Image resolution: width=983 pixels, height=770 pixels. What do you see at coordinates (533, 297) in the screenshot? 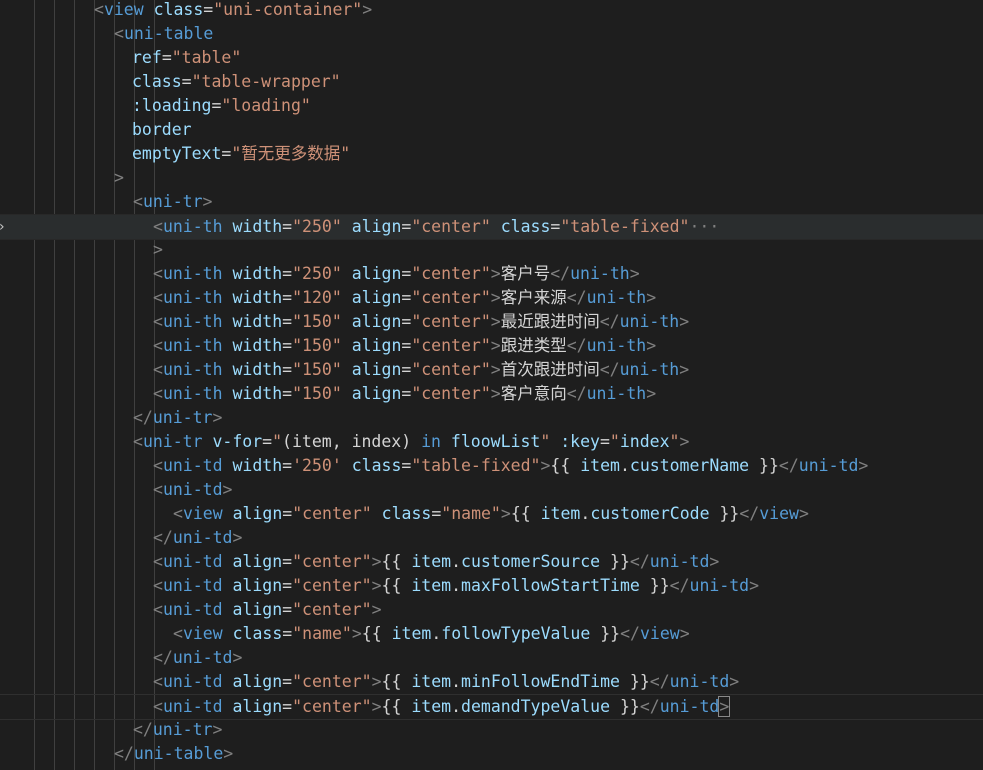
I see `code-token: 客户来源` at bounding box center [533, 297].